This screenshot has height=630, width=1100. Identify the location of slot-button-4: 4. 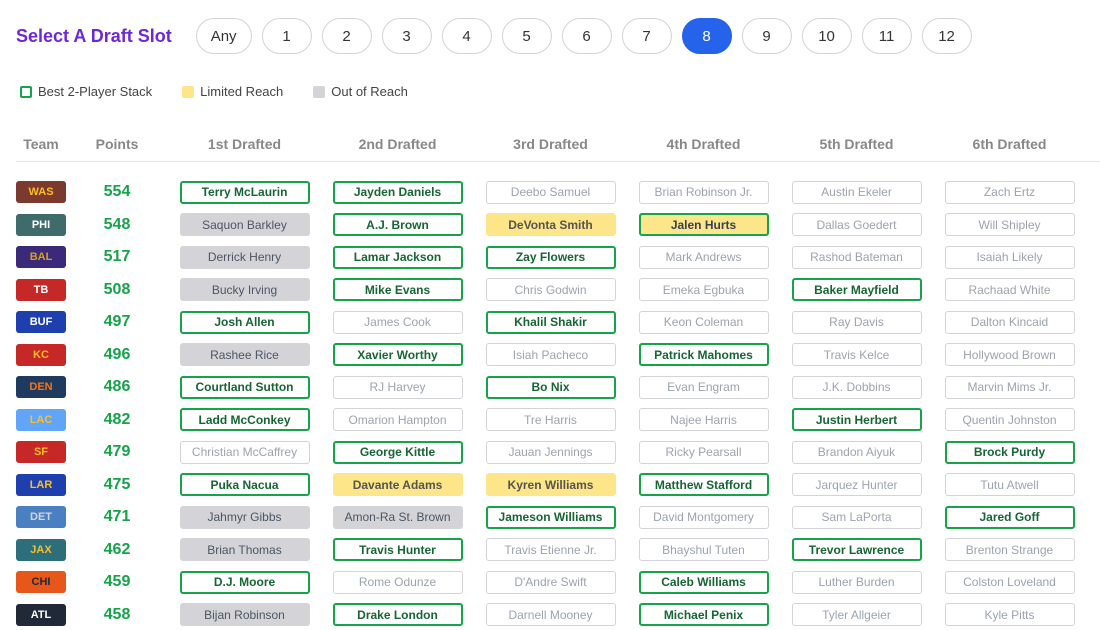
(466, 36).